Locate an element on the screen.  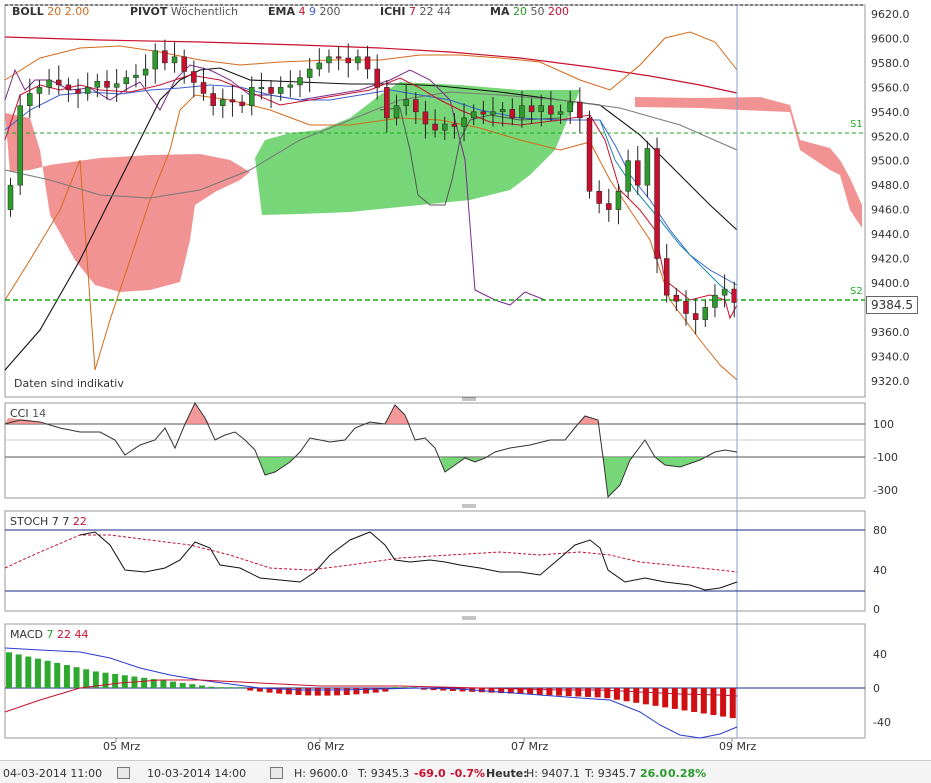
pivot-s1-label: S1 is located at coordinates (856, 124).